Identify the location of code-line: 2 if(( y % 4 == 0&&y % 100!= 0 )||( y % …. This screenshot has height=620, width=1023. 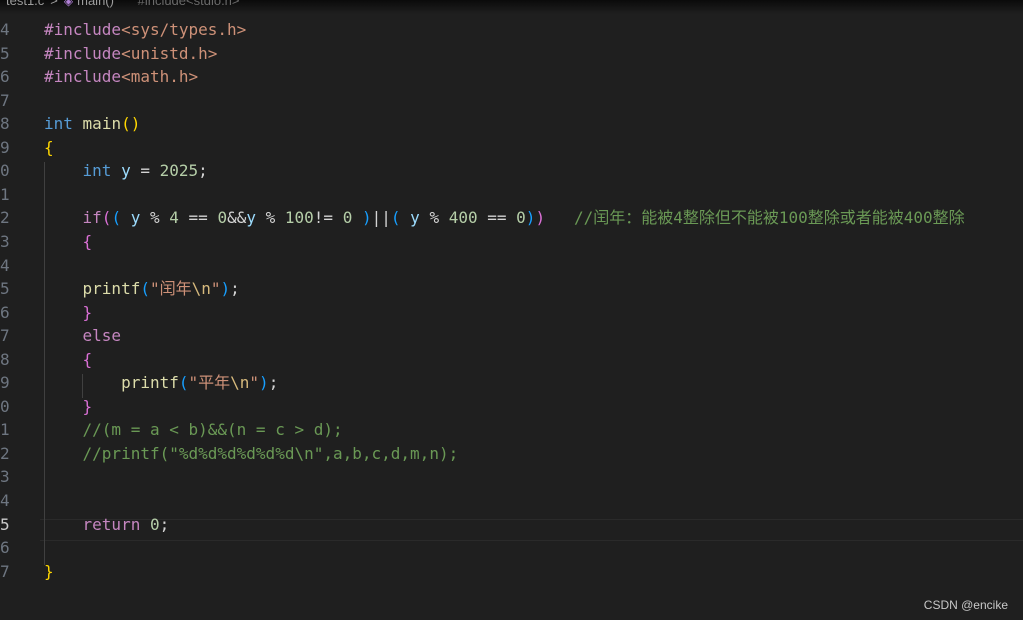
(511, 218).